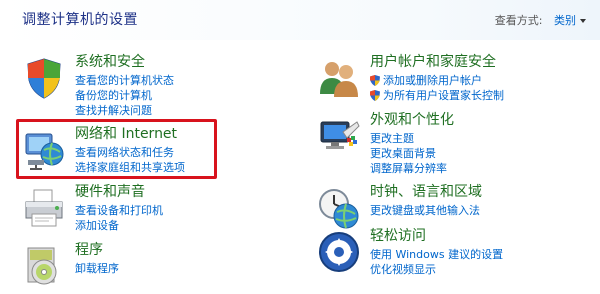 This screenshot has height=294, width=600. I want to click on view-by-label: 查看方式:, so click(518, 20).